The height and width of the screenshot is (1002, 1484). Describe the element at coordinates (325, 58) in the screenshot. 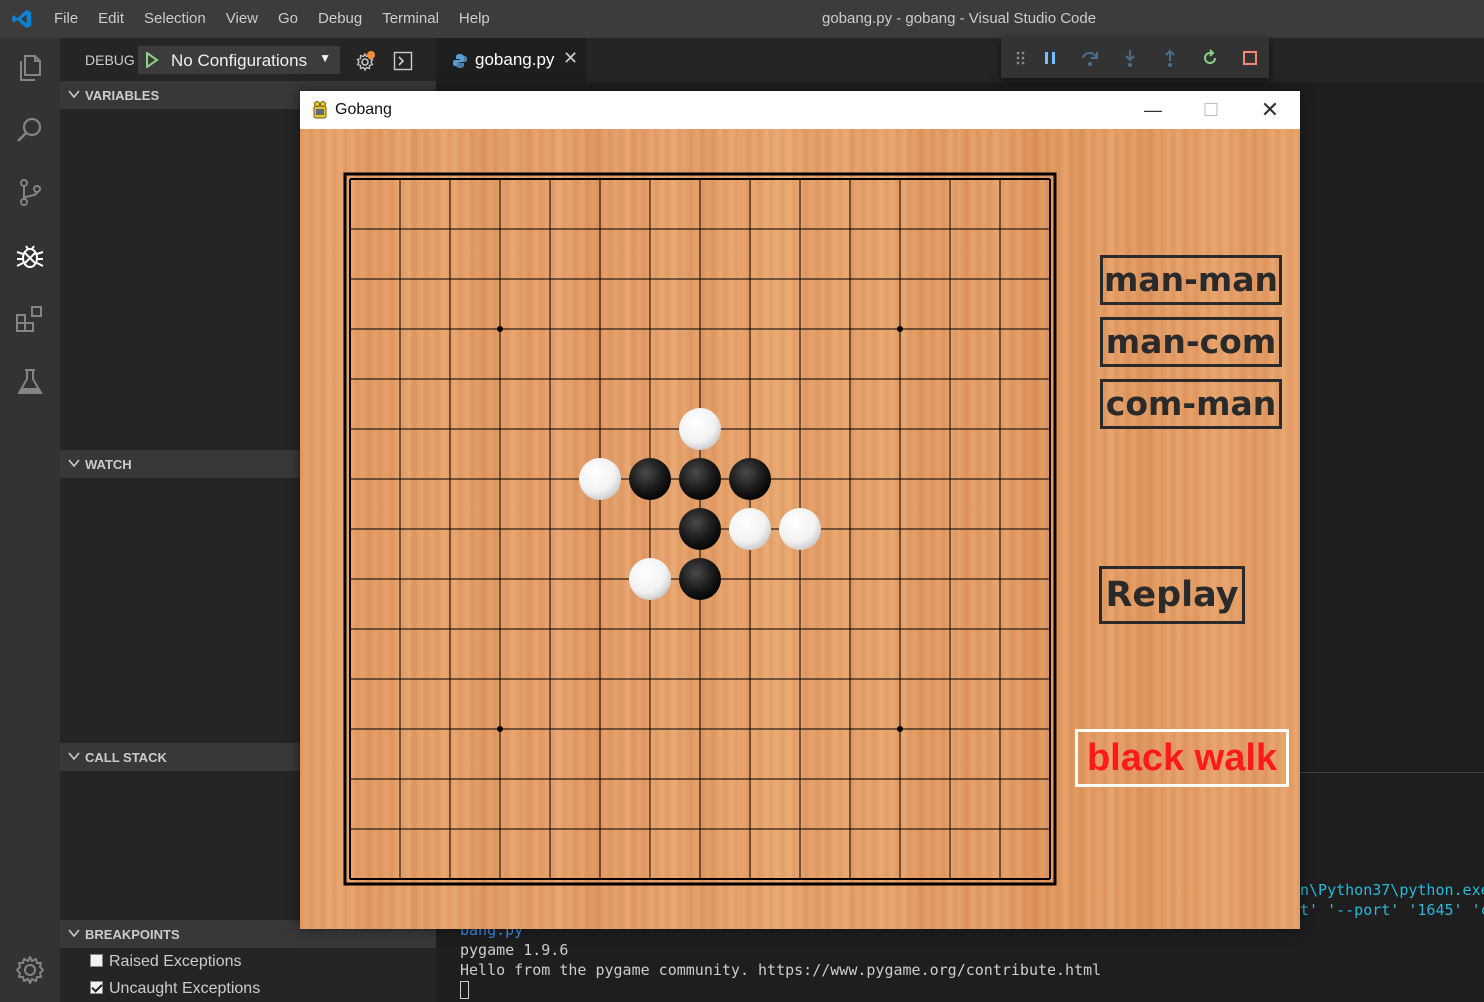

I see `chevron-down-icon: ▼` at that location.